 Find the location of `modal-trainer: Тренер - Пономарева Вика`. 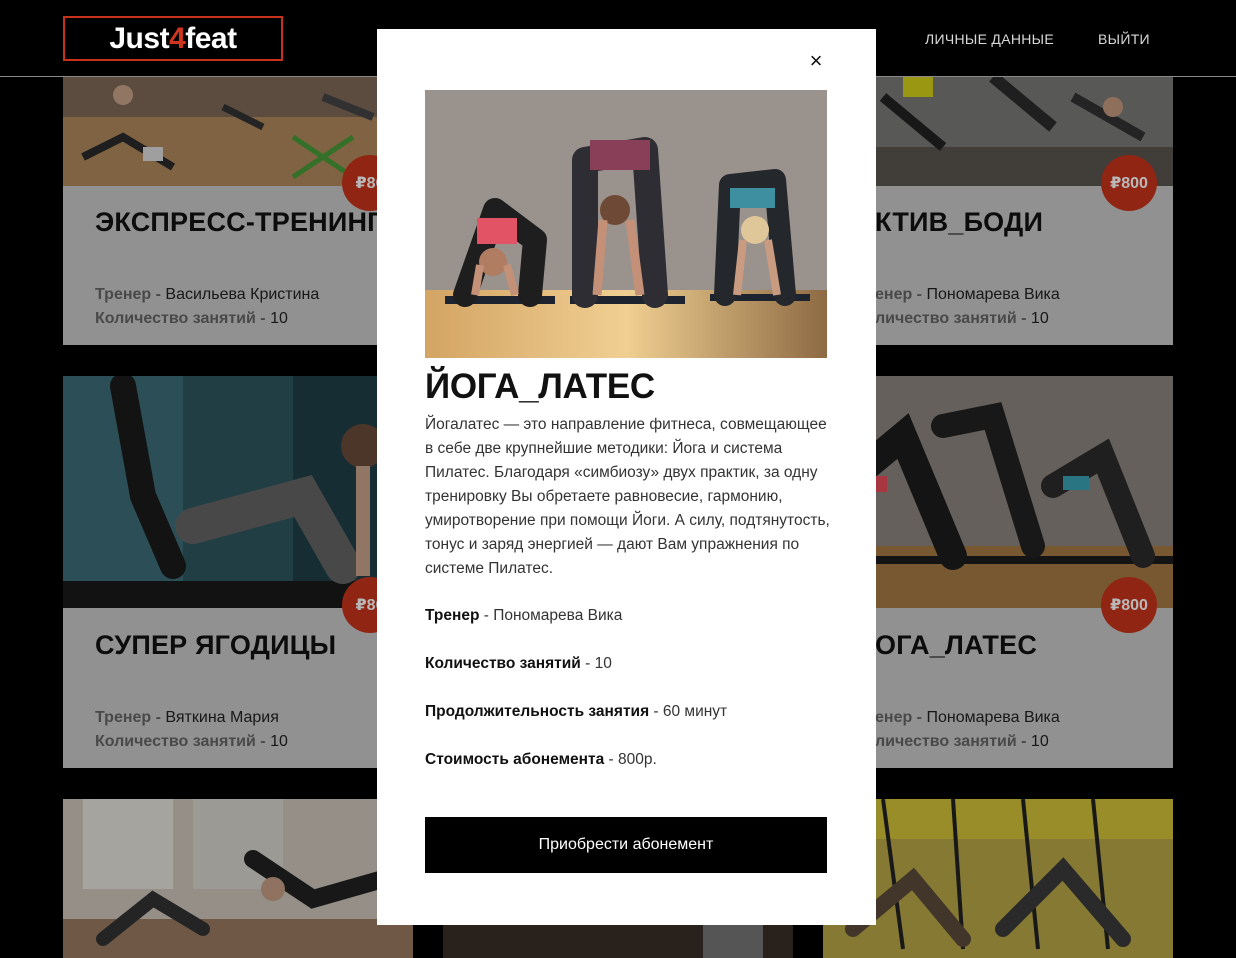

modal-trainer: Тренер - Пономарева Вика is located at coordinates (523, 616).